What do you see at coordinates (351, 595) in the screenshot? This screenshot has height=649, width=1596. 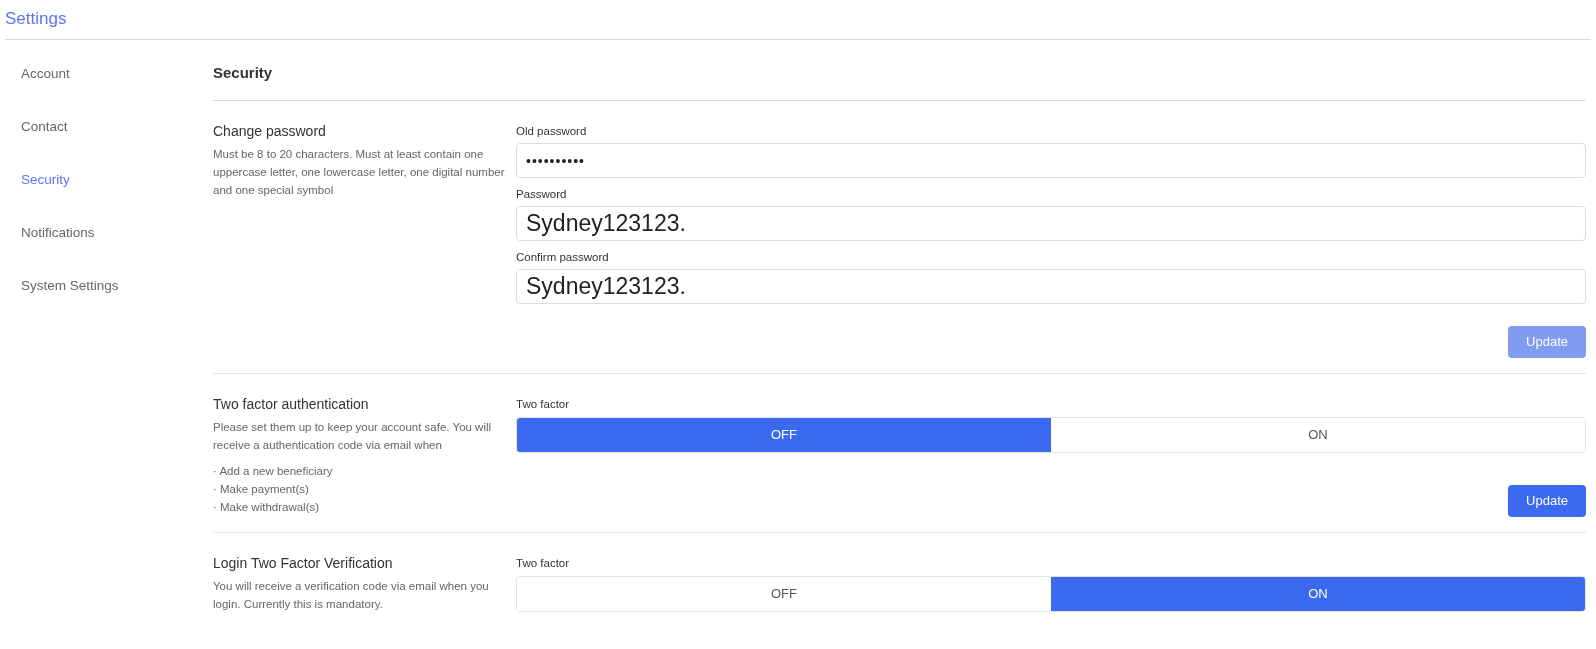 I see `section-description: You will receive a verification code via email when you login. Currently this is mandatory.` at bounding box center [351, 595].